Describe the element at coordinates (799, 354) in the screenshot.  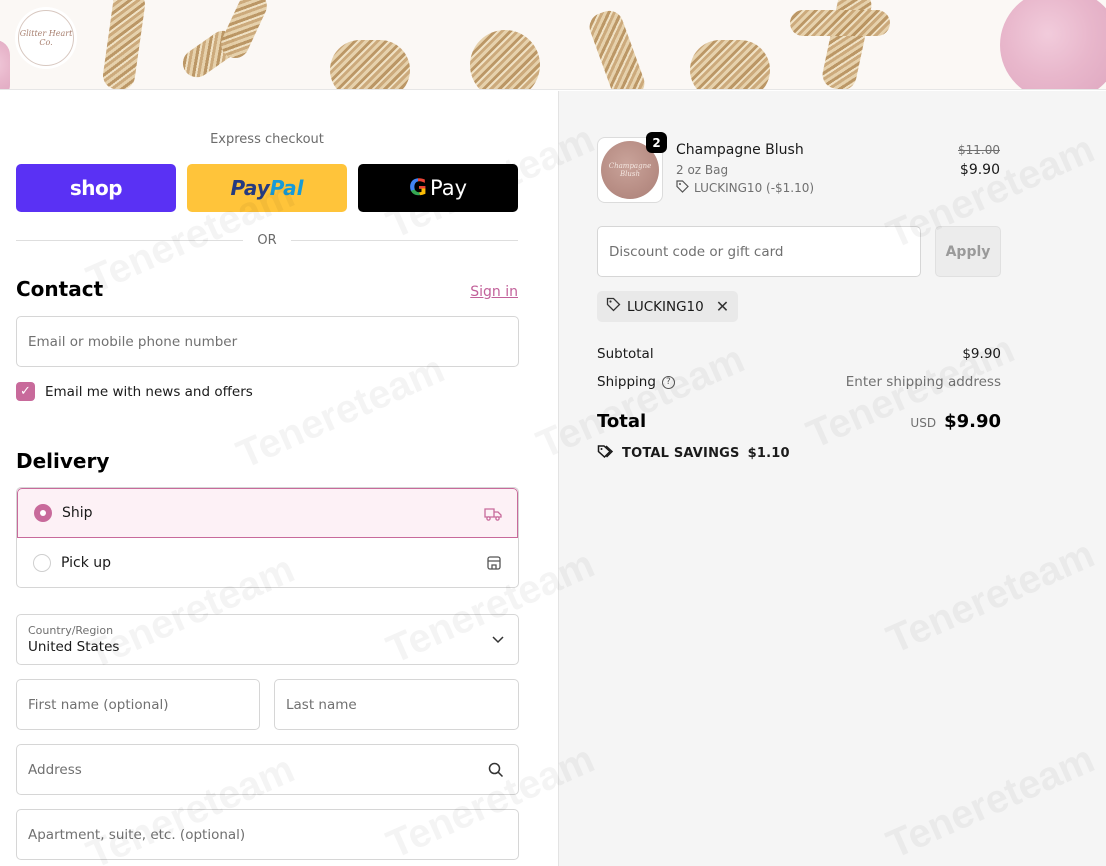
I see `subtotal-row: Subtotal $9.90` at that location.